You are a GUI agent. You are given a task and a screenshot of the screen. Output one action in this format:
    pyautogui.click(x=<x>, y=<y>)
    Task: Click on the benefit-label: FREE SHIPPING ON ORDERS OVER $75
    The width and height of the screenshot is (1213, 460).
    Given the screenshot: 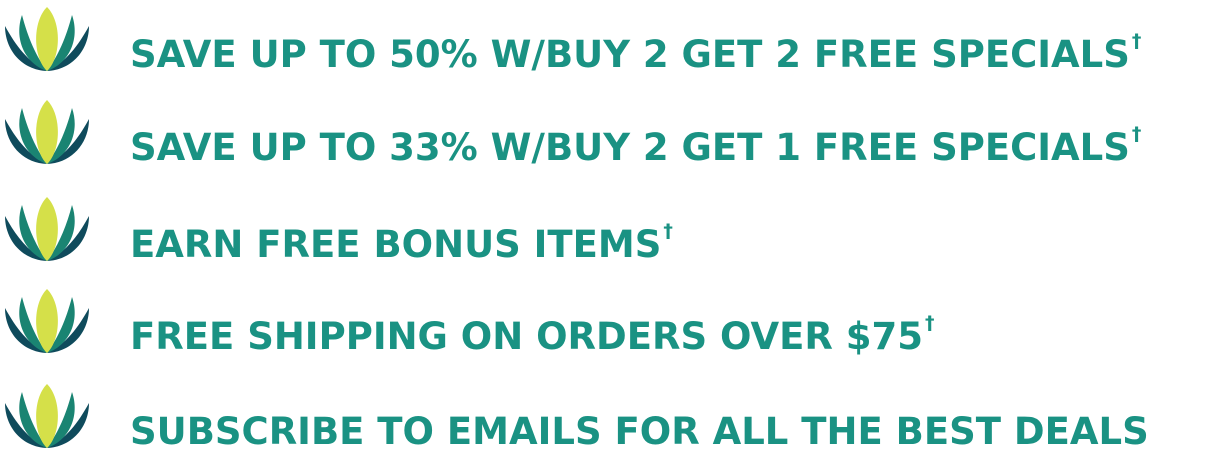 What is the action you would take?
    pyautogui.click(x=527, y=336)
    